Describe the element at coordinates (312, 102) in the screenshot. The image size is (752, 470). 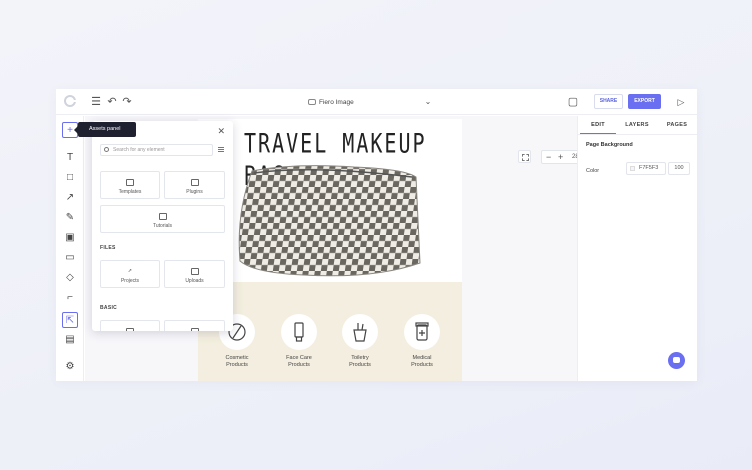
I see `image-icon` at that location.